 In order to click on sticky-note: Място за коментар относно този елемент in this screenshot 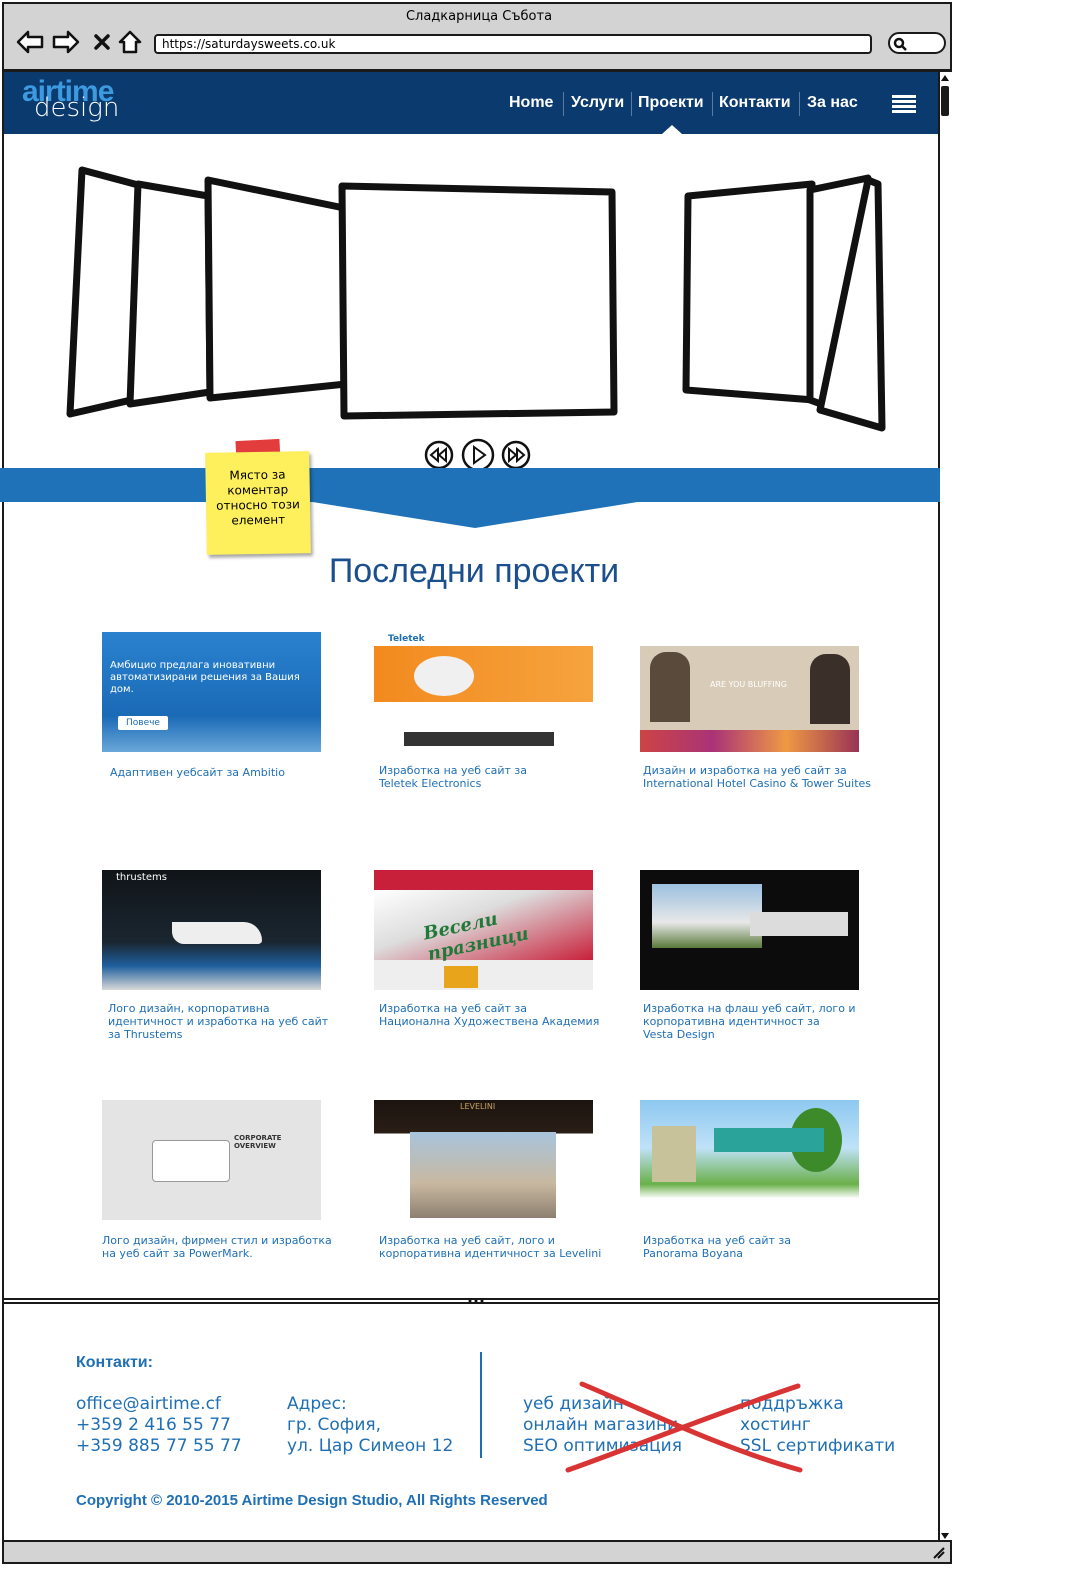, I will do `click(258, 503)`.